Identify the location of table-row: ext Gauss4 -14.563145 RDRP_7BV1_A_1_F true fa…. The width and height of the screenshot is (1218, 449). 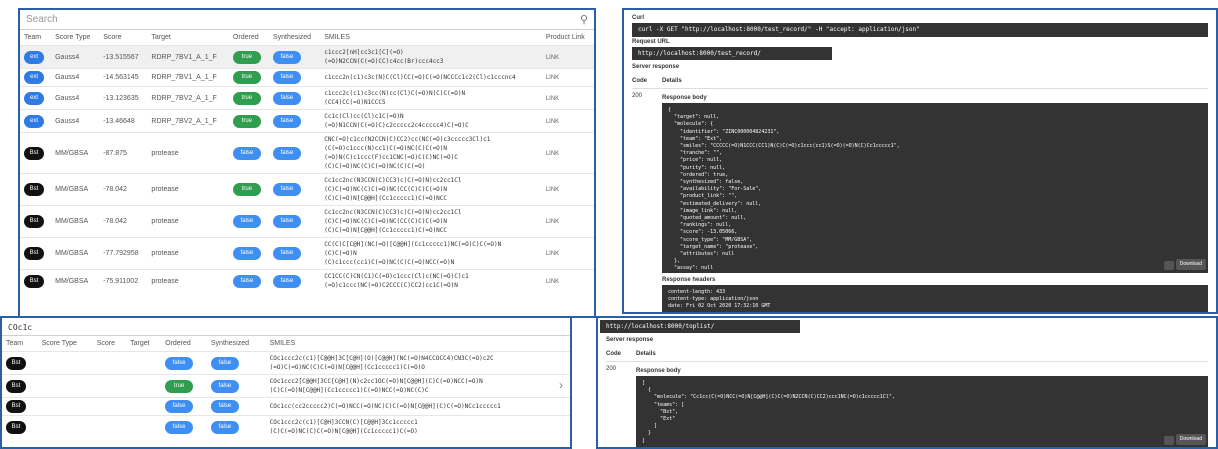
(307, 77).